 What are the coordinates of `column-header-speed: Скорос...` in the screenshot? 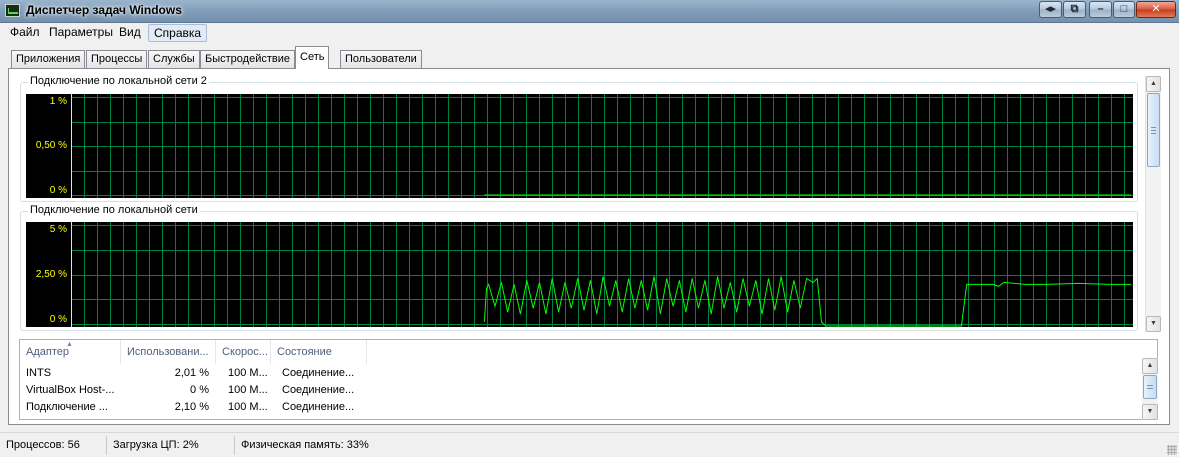 It's located at (243, 352).